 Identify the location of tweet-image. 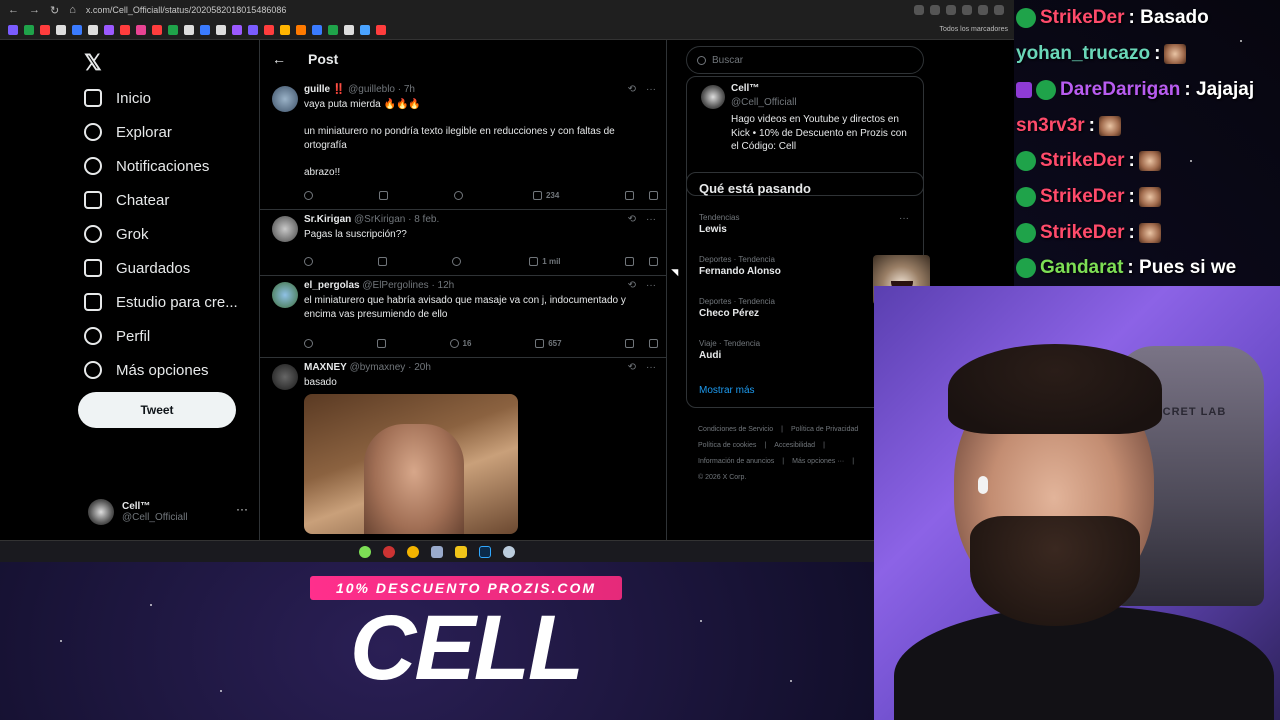
(411, 464).